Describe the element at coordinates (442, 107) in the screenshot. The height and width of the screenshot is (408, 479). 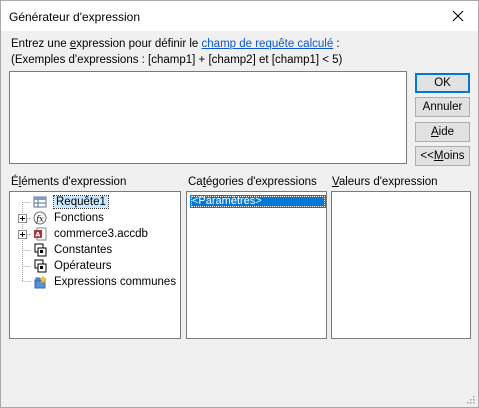
I see `cancel-button: Annuler` at that location.